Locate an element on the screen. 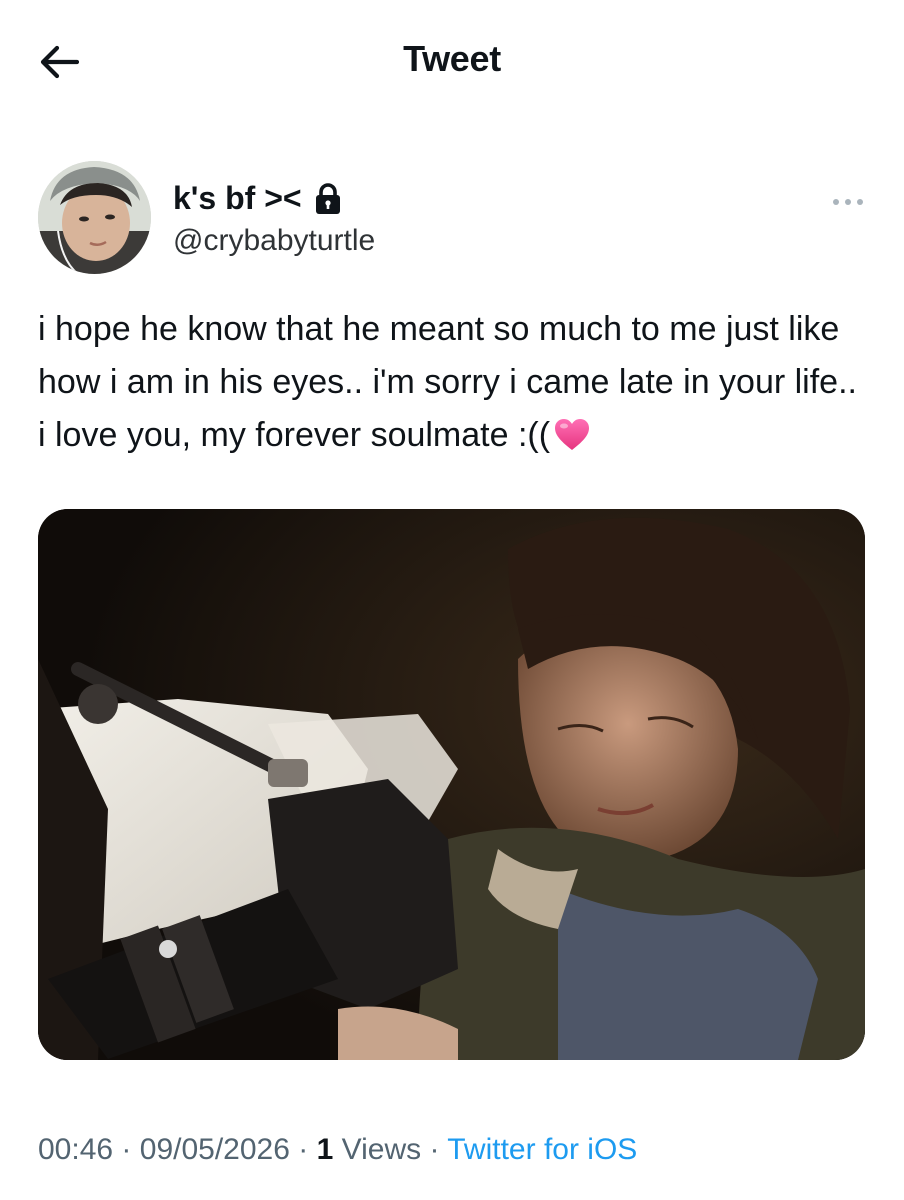 The height and width of the screenshot is (1200, 904). avatar-image is located at coordinates (94, 217).